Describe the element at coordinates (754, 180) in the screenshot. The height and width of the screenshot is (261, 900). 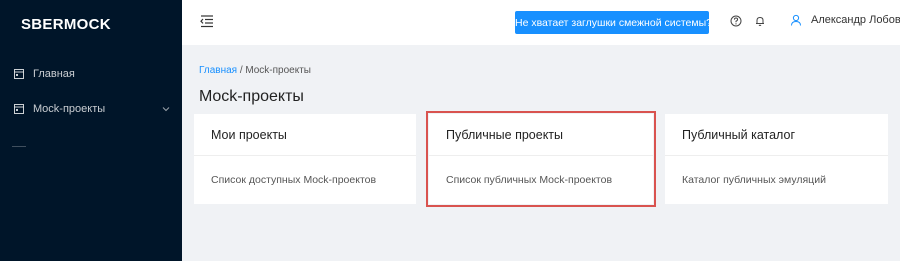
I see `card-description: Каталог публичных эмуляций` at that location.